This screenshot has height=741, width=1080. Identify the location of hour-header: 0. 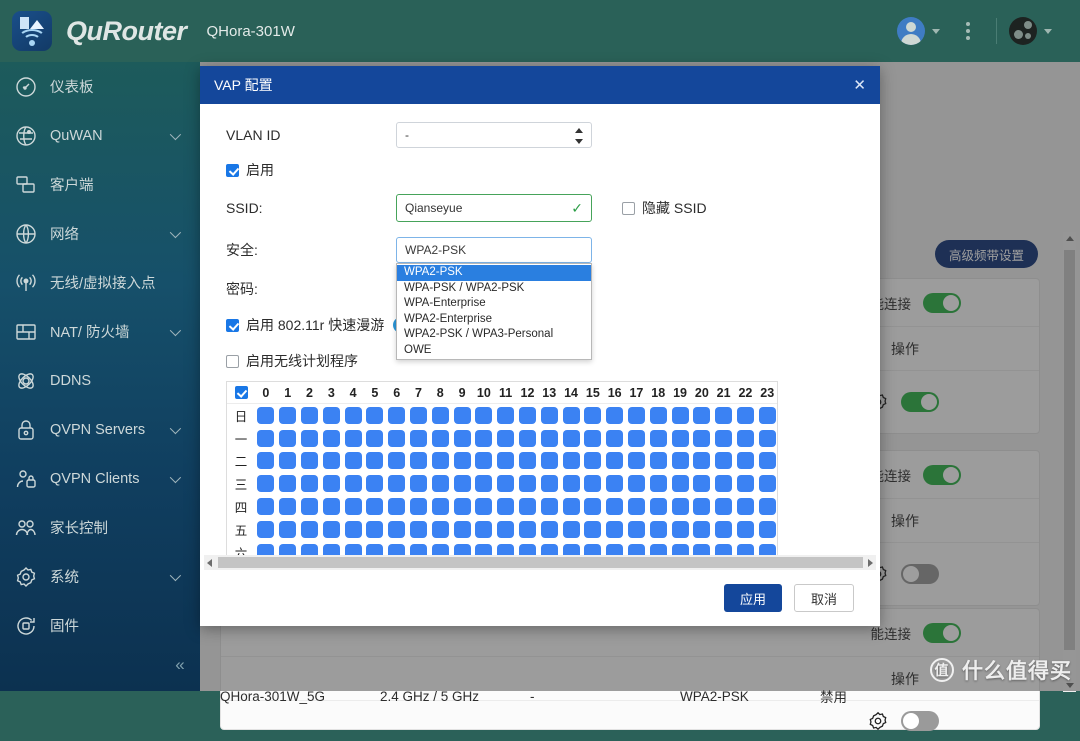
(266, 393).